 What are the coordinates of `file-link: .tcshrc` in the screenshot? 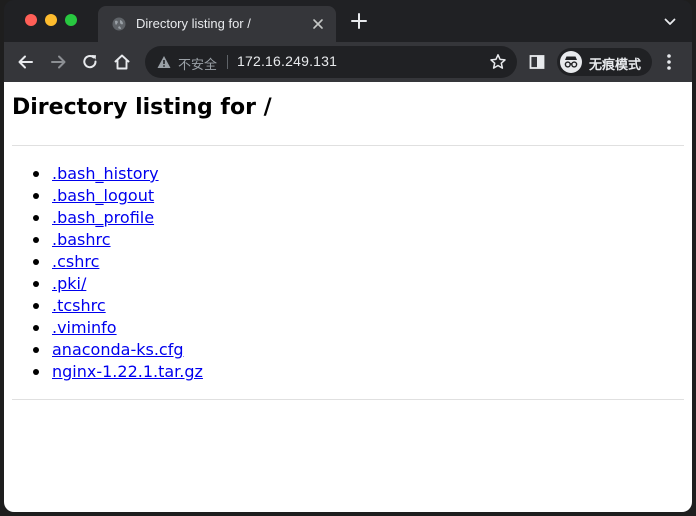 It's located at (79, 305).